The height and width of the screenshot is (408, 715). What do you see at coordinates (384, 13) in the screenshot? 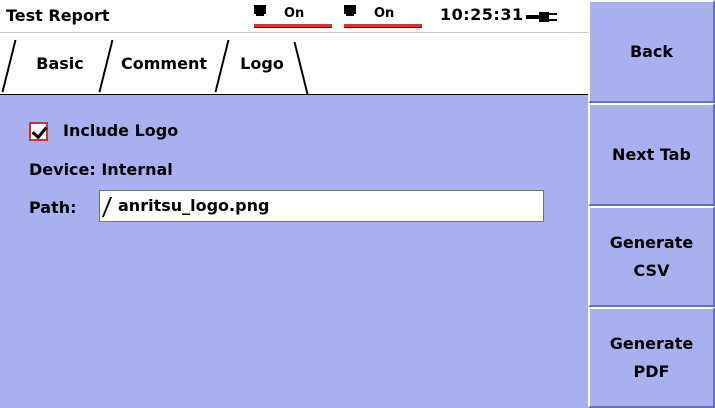
I see `port-2-value: On` at bounding box center [384, 13].